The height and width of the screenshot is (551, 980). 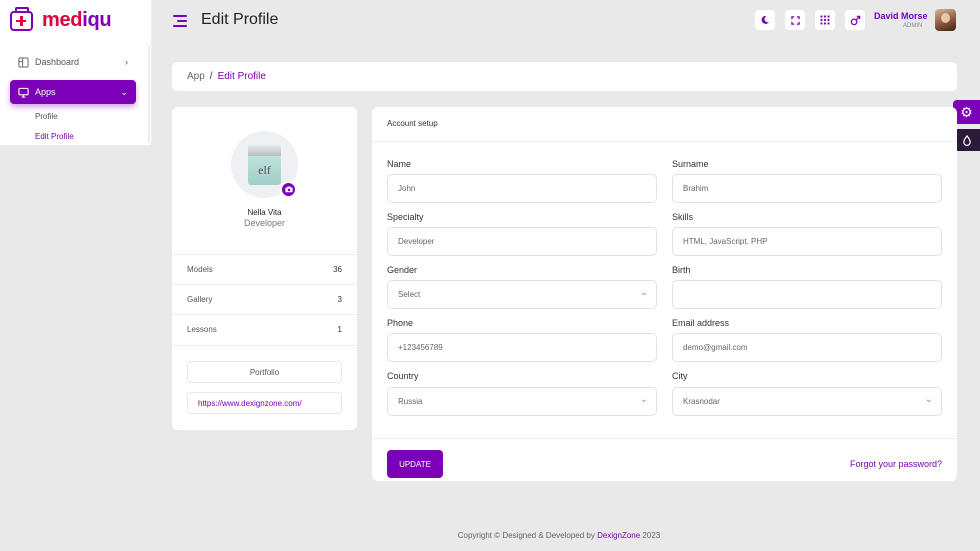 I want to click on footer-year: 2023, so click(x=650, y=535).